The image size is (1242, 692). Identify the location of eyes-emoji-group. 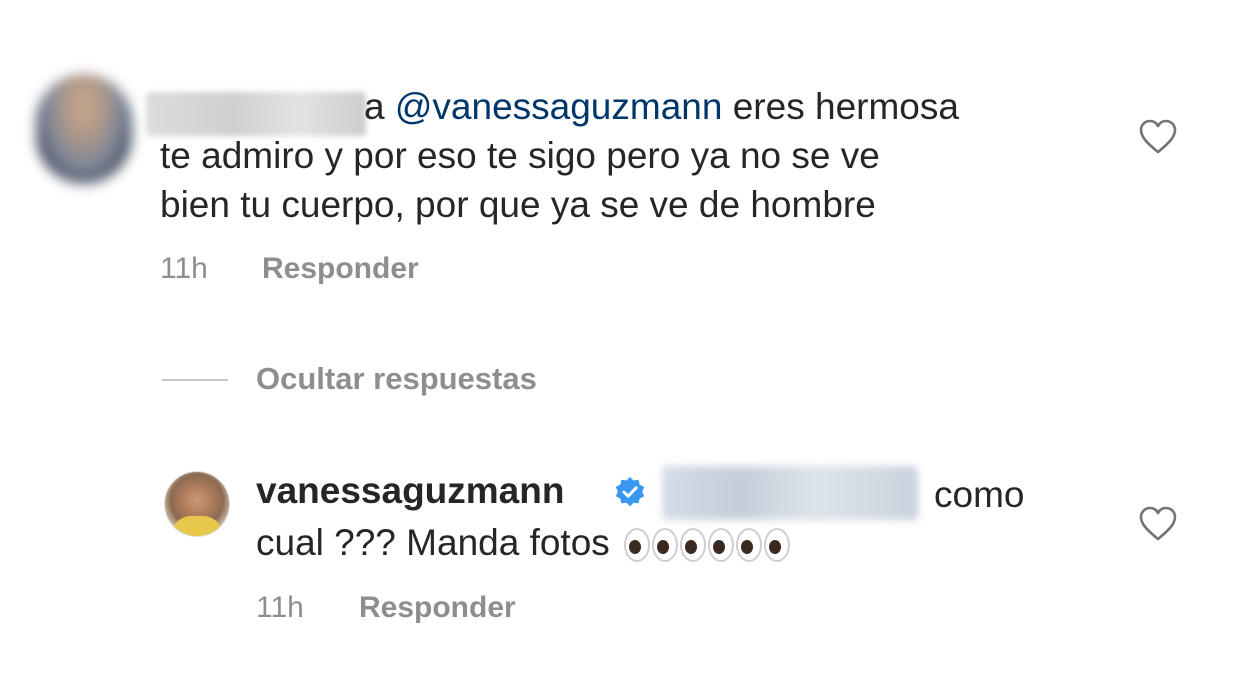
(707, 545).